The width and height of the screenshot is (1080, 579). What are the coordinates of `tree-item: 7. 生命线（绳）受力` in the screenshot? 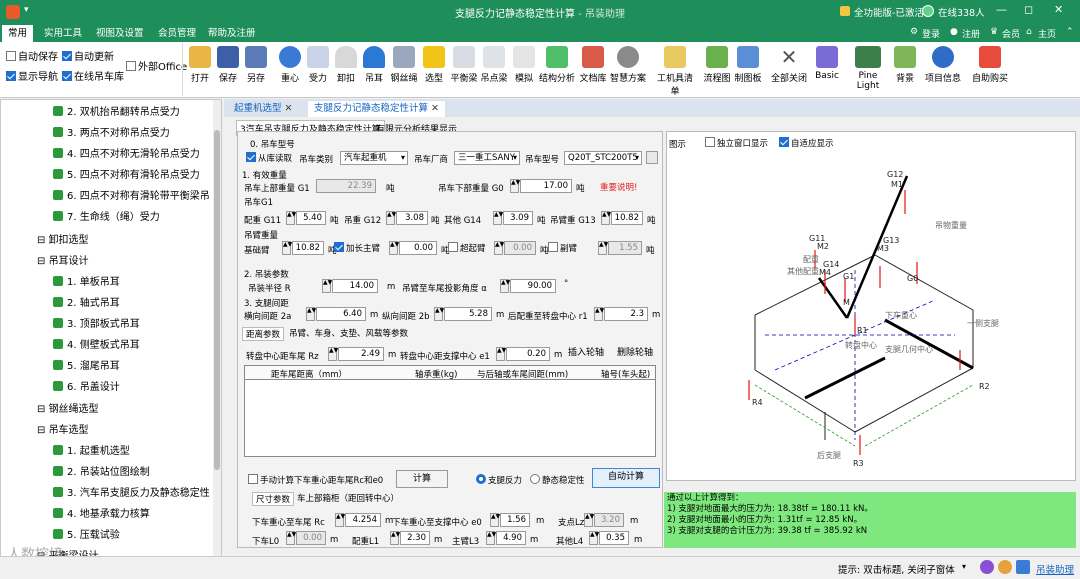 It's located at (106, 217).